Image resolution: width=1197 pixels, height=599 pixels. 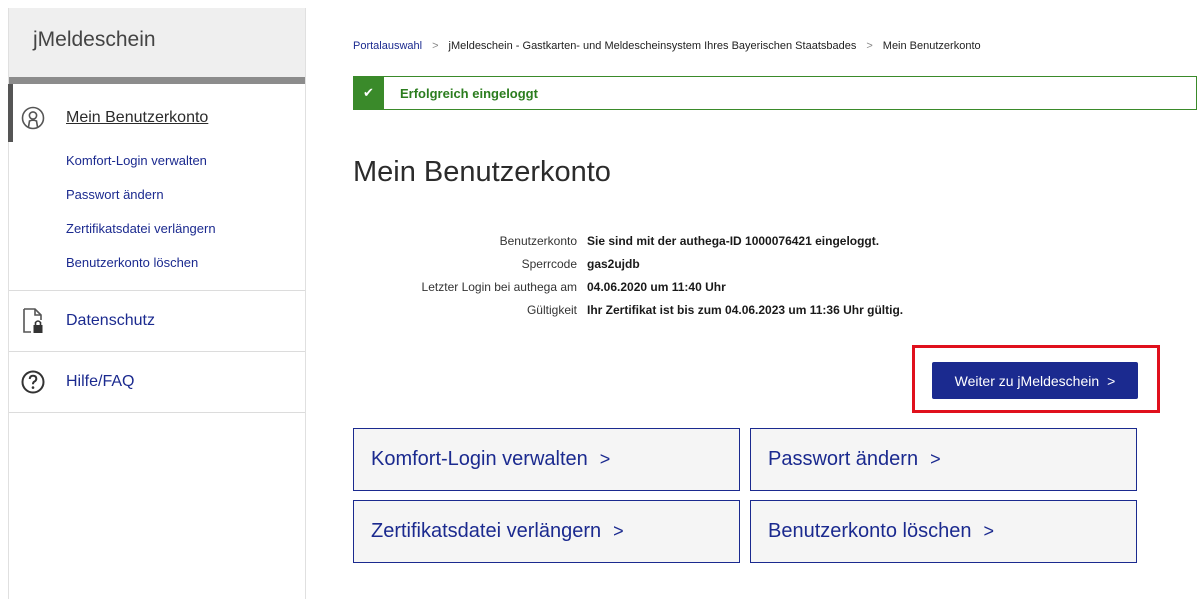 What do you see at coordinates (843, 459) in the screenshot?
I see `tile-label: Passwort ändern` at bounding box center [843, 459].